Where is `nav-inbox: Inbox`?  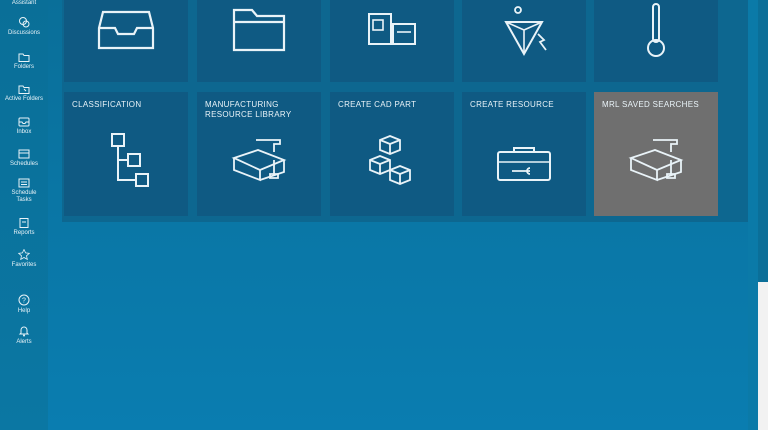 nav-inbox: Inbox is located at coordinates (24, 126).